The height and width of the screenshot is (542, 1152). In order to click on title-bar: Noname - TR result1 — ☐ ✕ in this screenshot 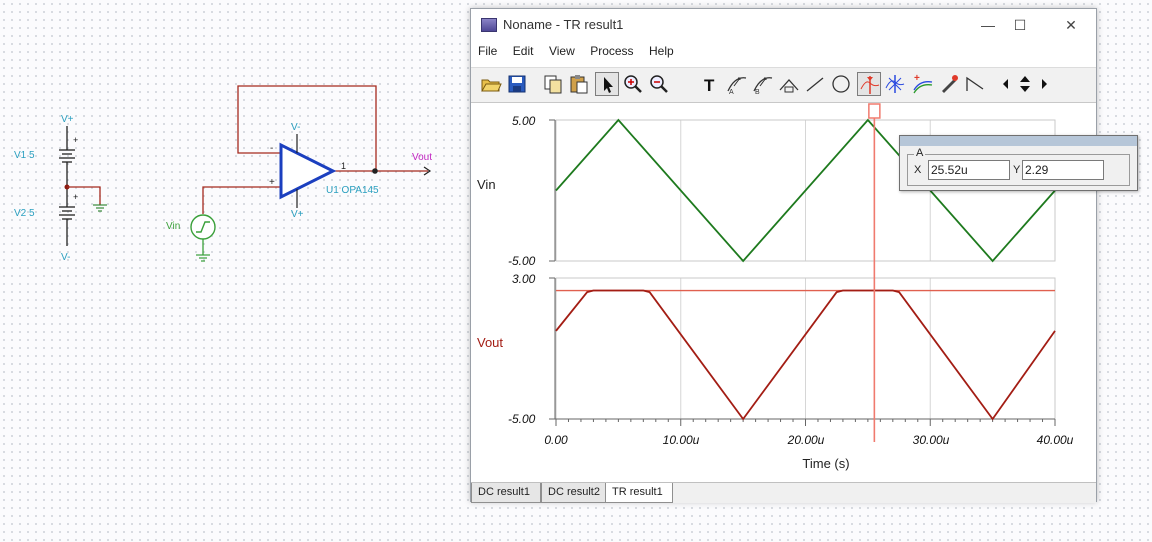, I will do `click(783, 25)`.